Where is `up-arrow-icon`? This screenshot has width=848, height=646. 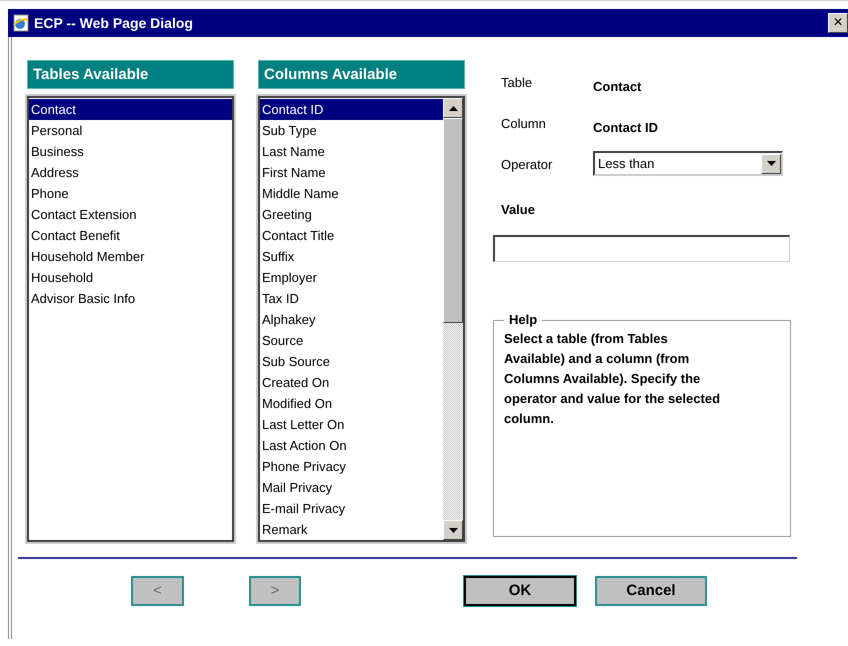 up-arrow-icon is located at coordinates (453, 108).